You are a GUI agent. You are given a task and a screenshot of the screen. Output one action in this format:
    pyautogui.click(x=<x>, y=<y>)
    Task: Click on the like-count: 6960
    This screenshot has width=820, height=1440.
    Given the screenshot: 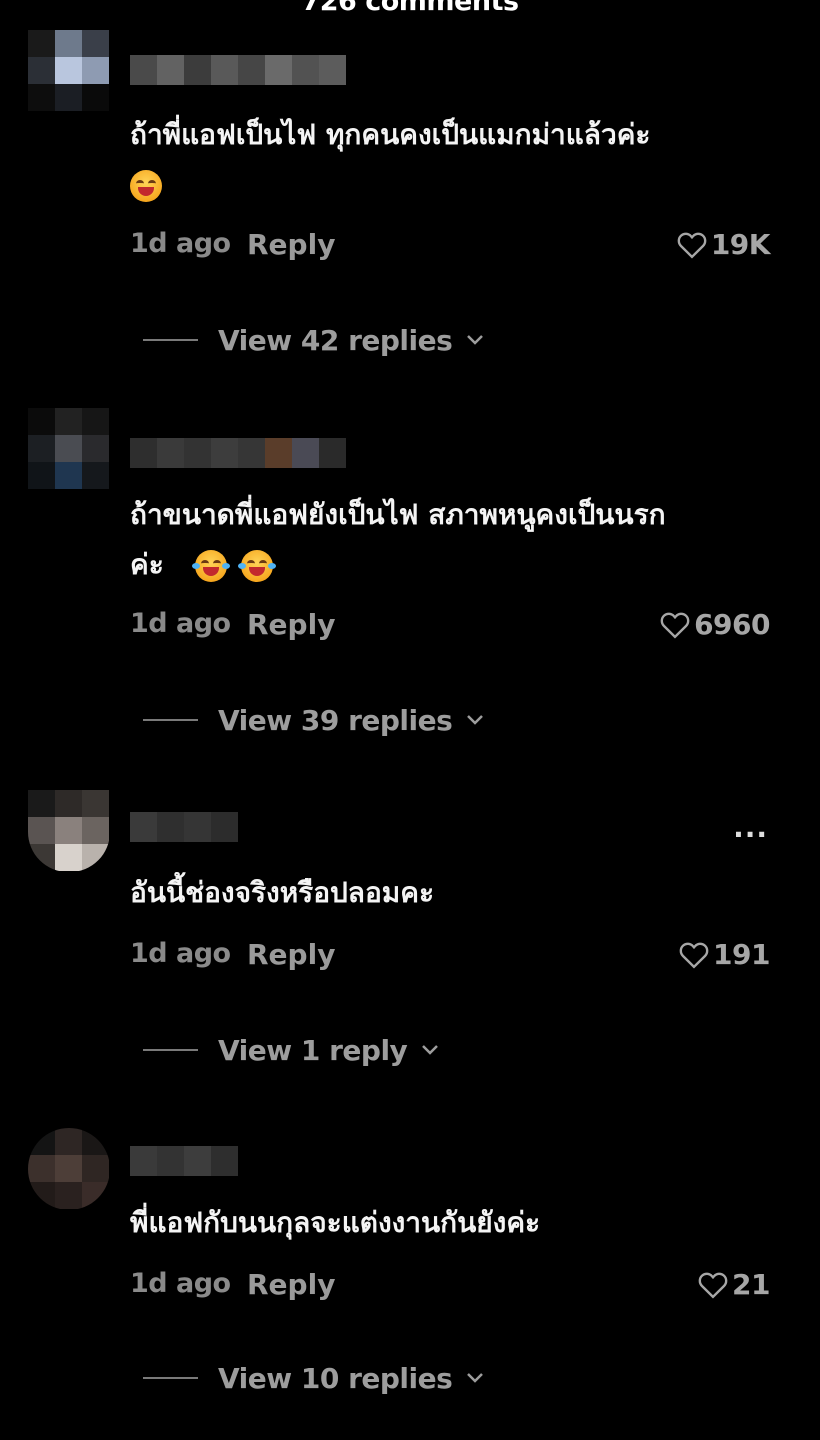 What is the action you would take?
    pyautogui.click(x=732, y=624)
    